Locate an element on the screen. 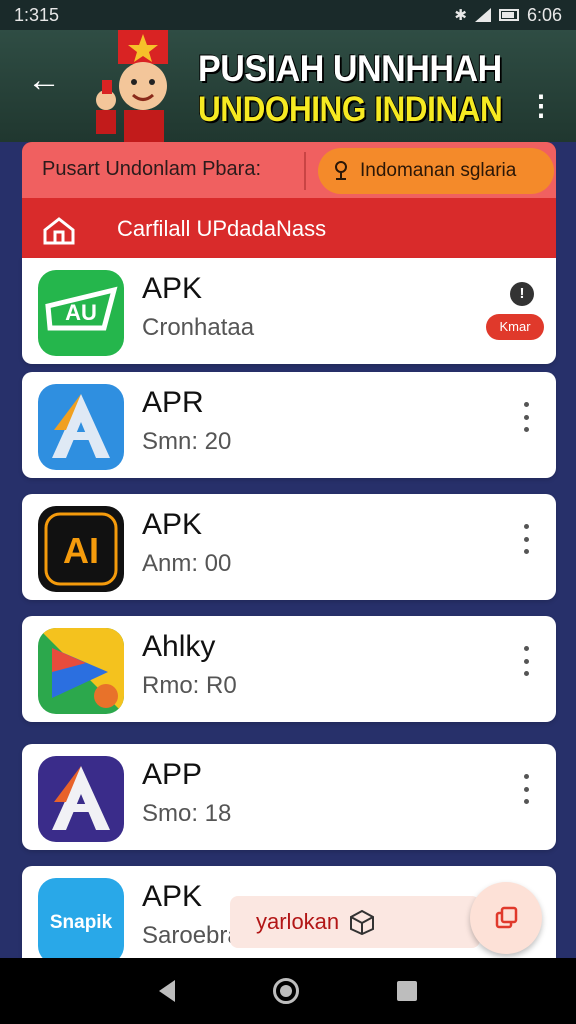 The image size is (576, 1024). bluetooth-icon: ✱ is located at coordinates (460, 15).